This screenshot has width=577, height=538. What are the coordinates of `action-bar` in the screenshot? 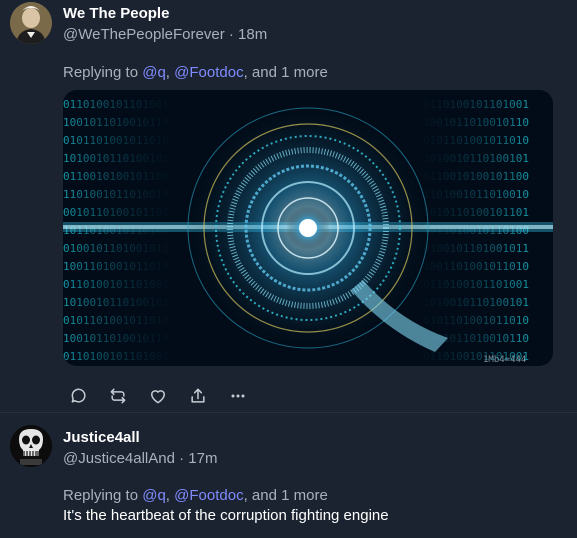 It's located at (163, 396).